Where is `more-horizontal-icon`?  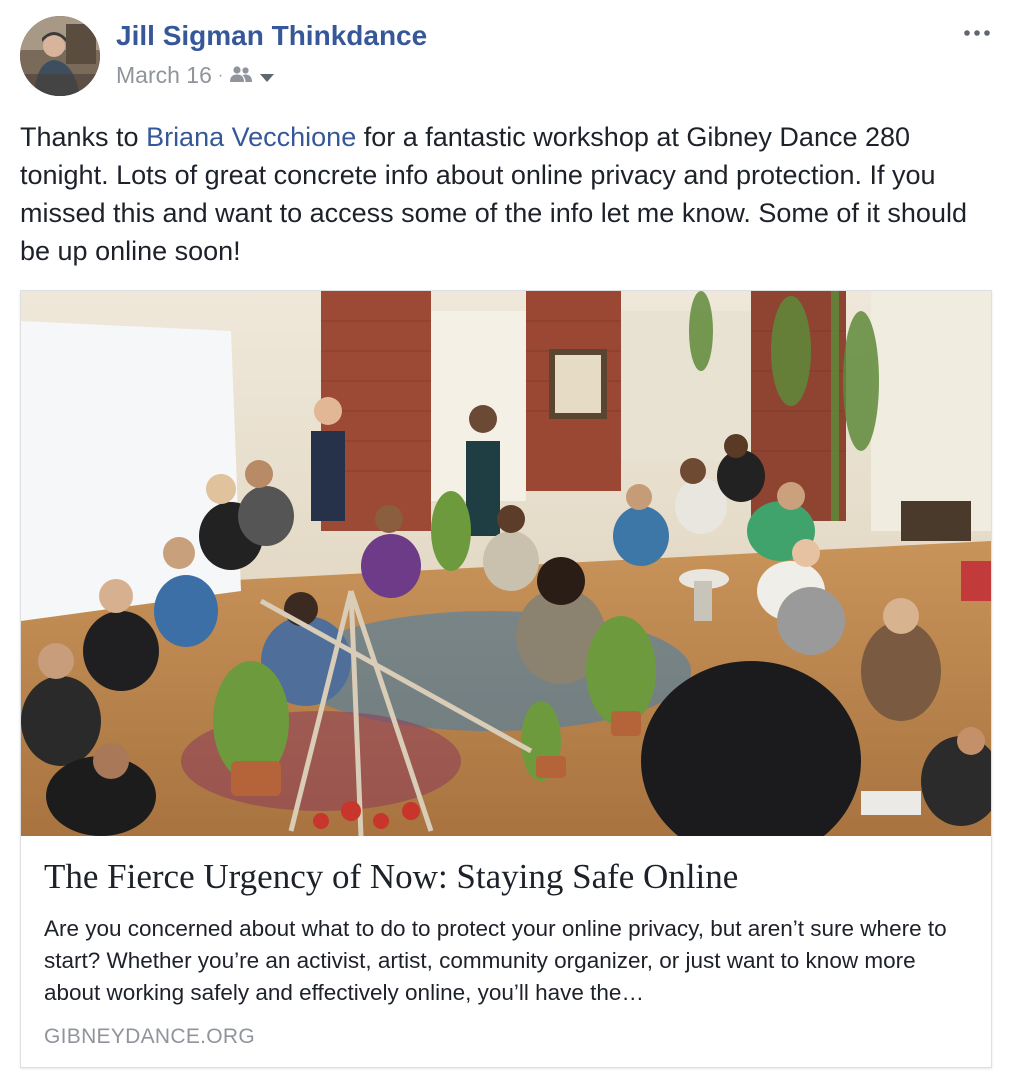 more-horizontal-icon is located at coordinates (977, 33).